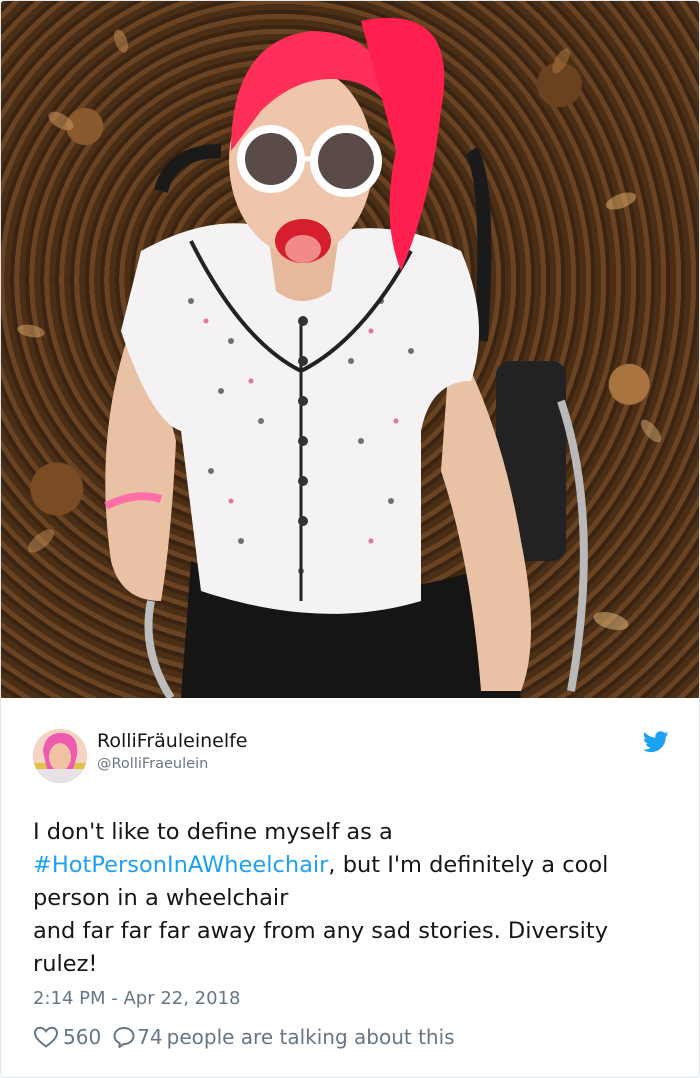 Image resolution: width=700 pixels, height=1078 pixels. Describe the element at coordinates (172, 741) in the screenshot. I see `user-display-name: RolliFräuleinelfe` at that location.